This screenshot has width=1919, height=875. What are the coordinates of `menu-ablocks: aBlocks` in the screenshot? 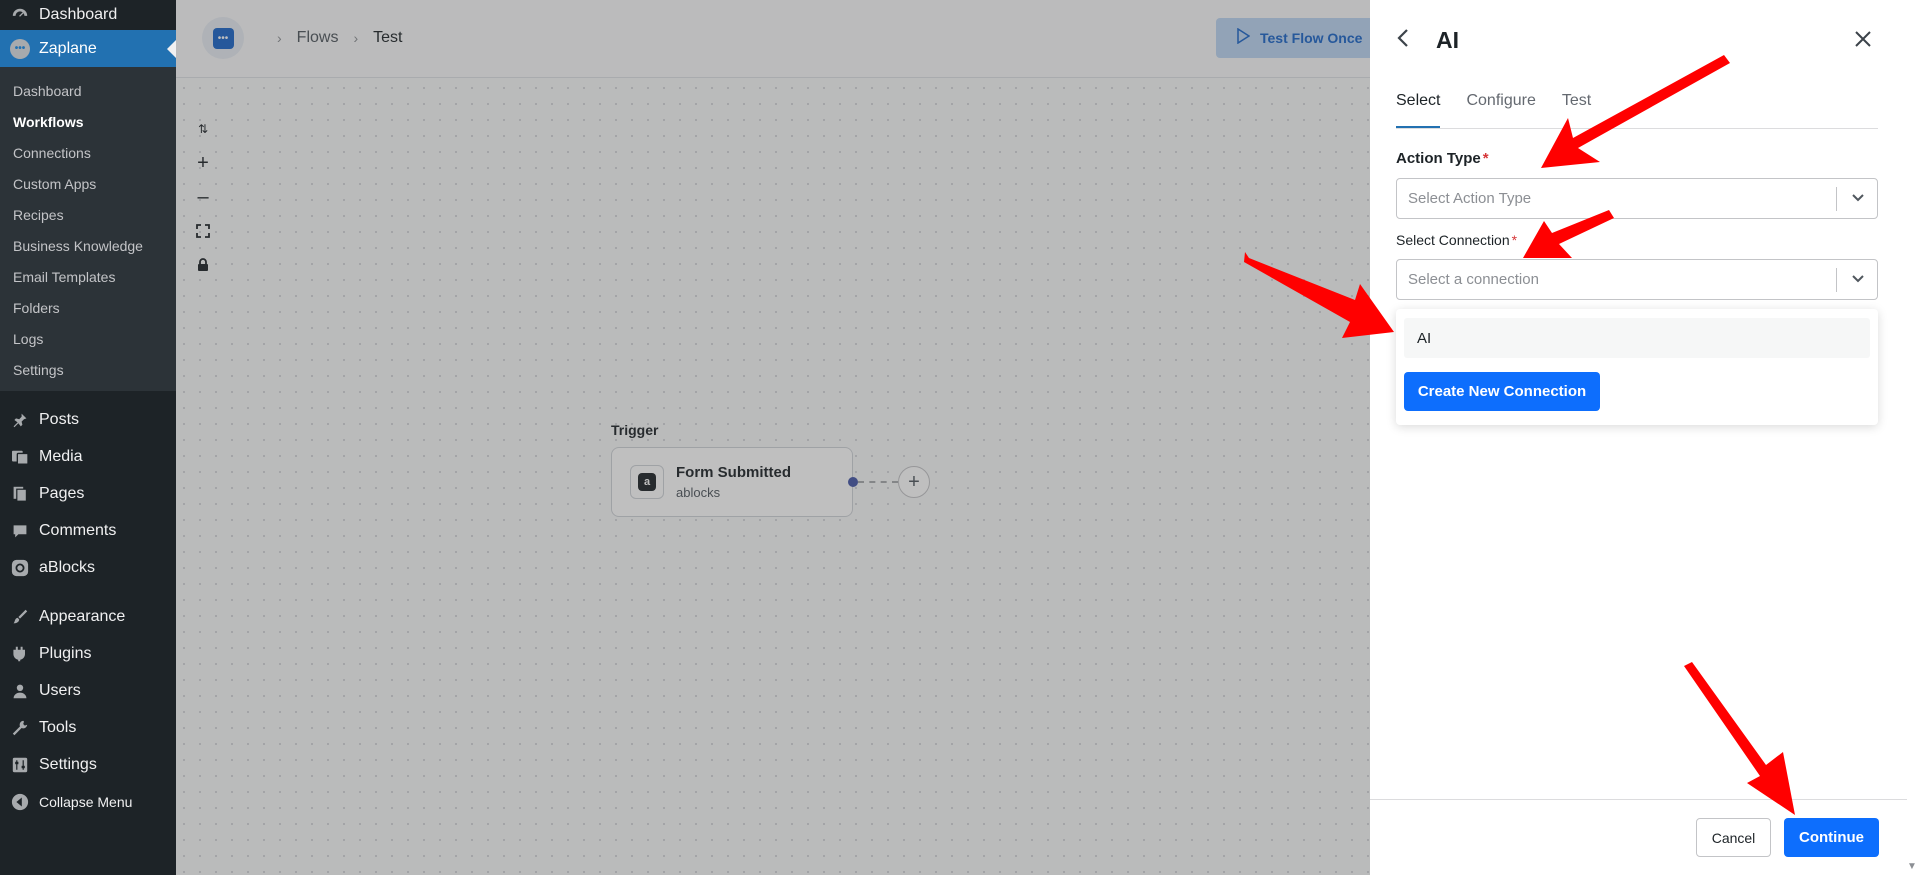 It's located at (88, 567).